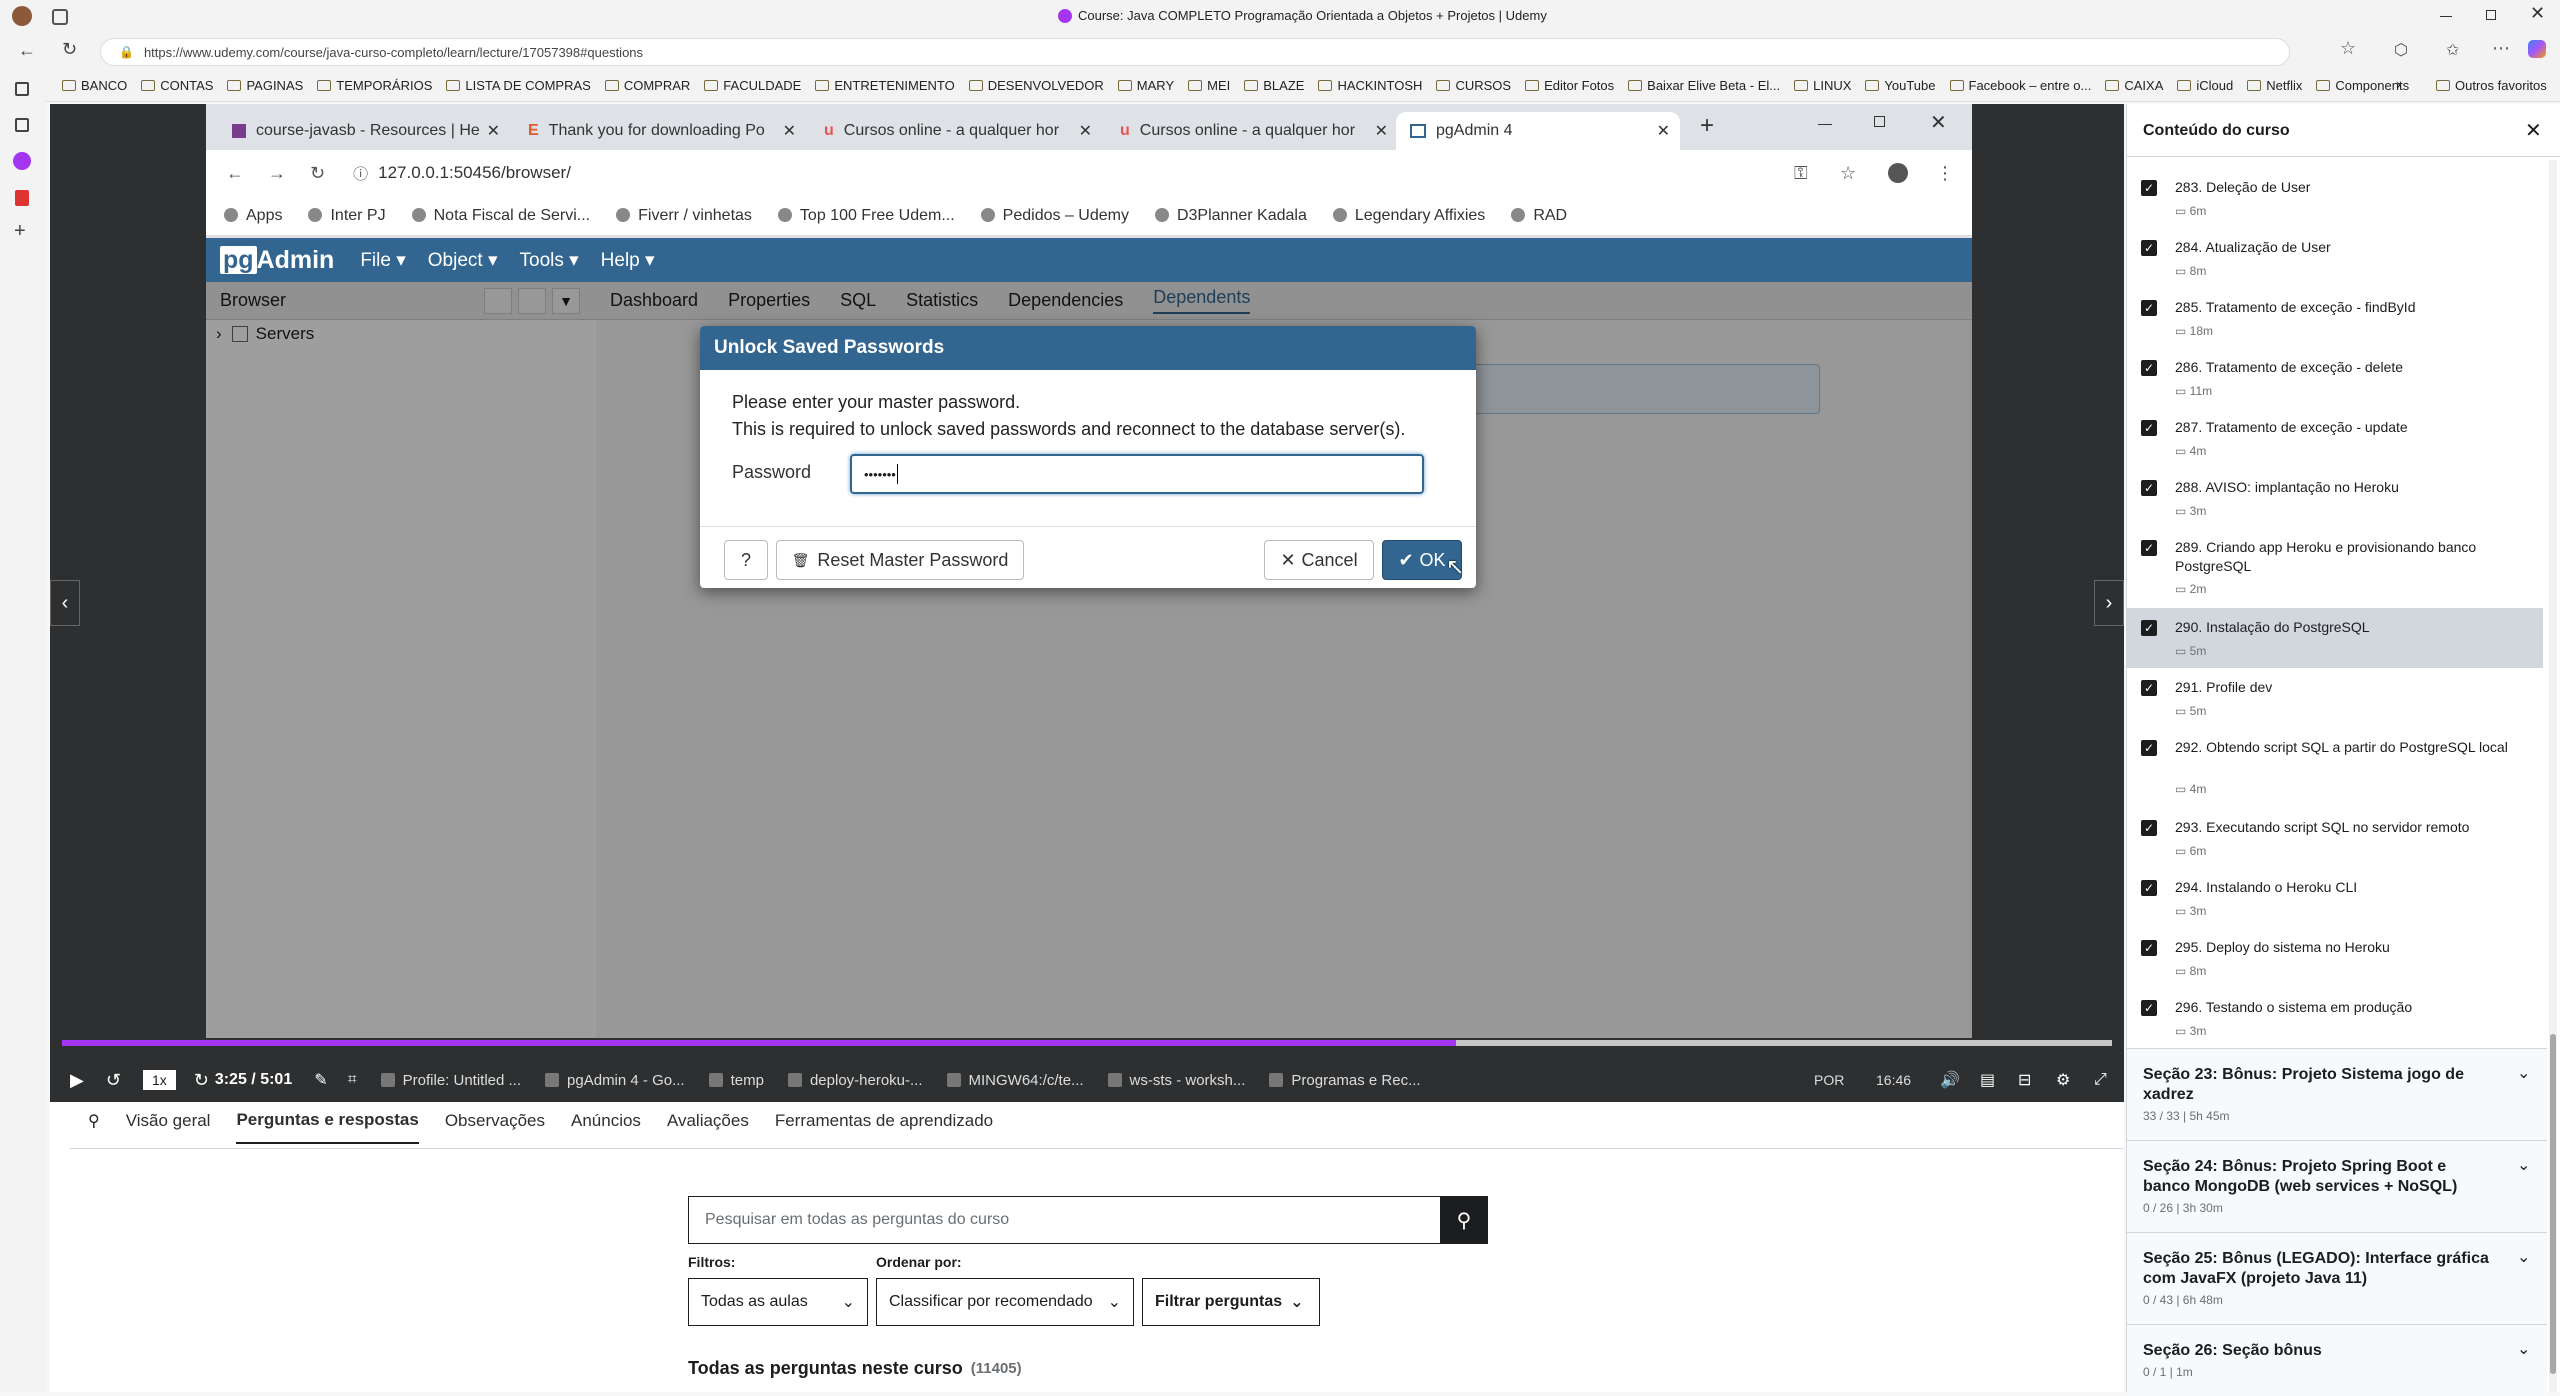 The height and width of the screenshot is (1396, 2560). I want to click on cancel-button: ✕ Cancel, so click(1319, 560).